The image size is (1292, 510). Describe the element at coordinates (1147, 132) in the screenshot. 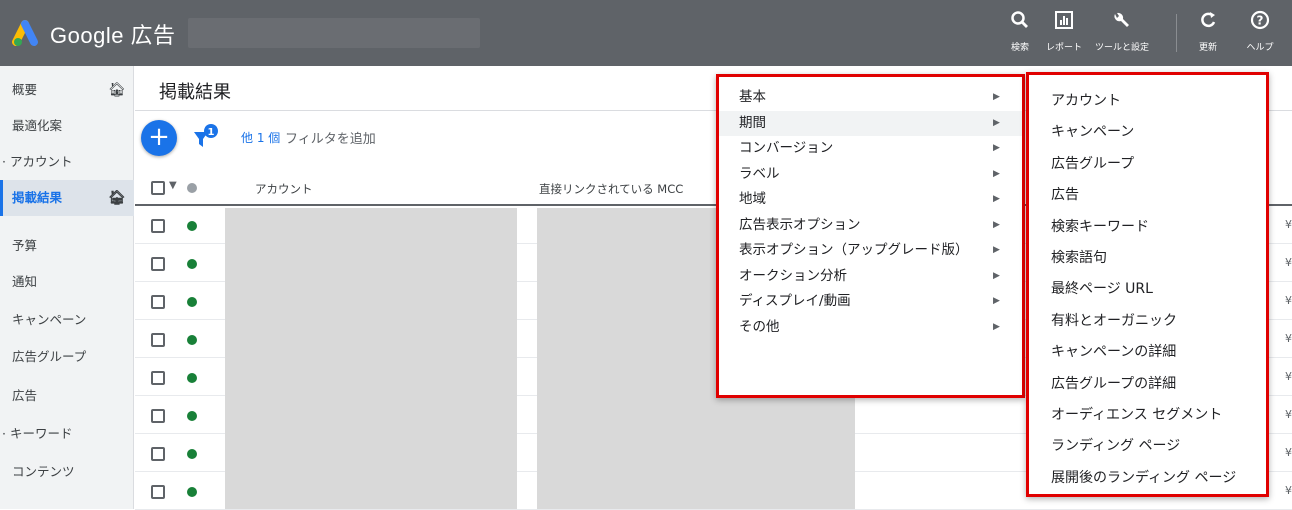

I see `menu-item-level: キャンペーン` at that location.